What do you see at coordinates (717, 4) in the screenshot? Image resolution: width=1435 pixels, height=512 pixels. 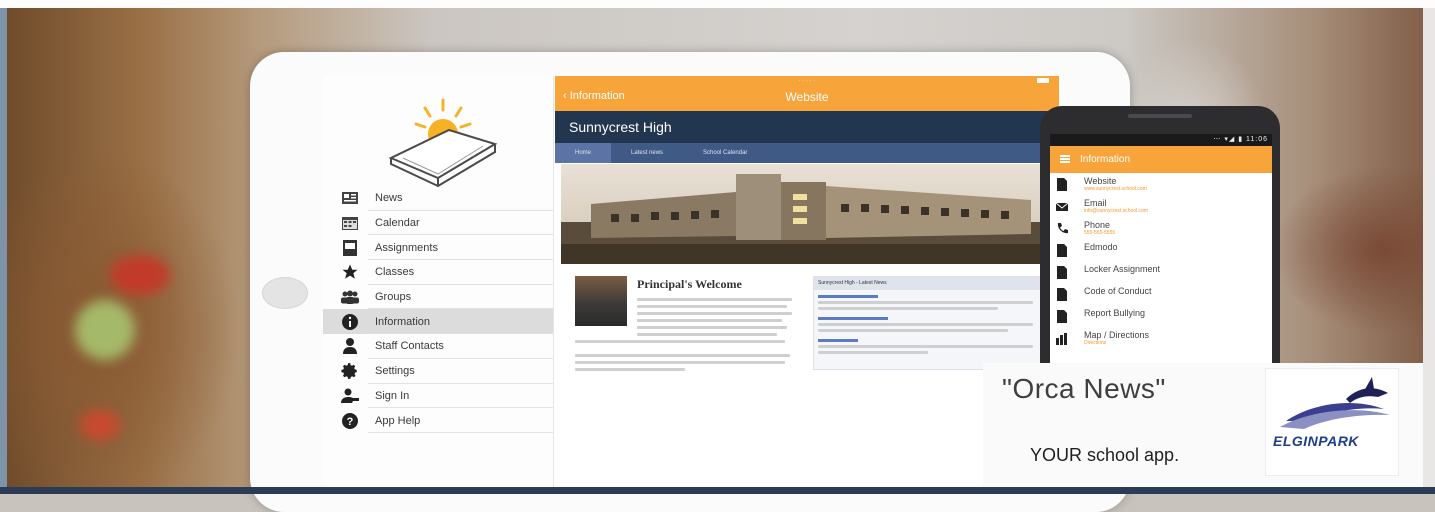 I see `top-strip` at bounding box center [717, 4].